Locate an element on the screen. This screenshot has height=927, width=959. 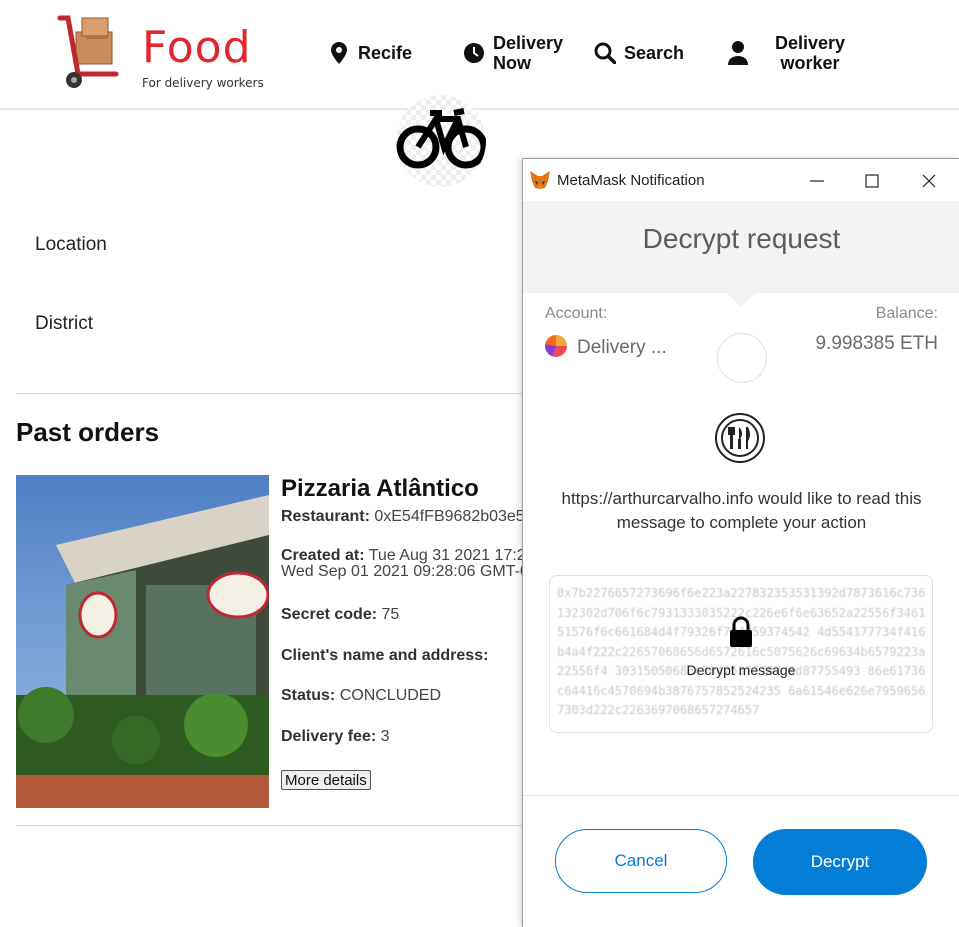
minimize-icon is located at coordinates (817, 181).